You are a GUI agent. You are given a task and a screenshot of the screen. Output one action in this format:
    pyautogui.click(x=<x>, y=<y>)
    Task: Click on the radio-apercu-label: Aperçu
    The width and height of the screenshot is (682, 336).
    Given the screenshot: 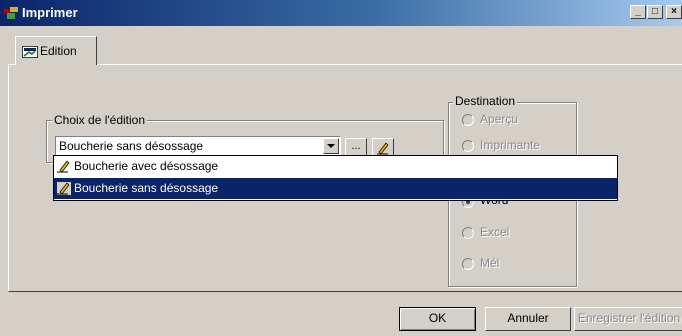 What is the action you would take?
    pyautogui.click(x=499, y=119)
    